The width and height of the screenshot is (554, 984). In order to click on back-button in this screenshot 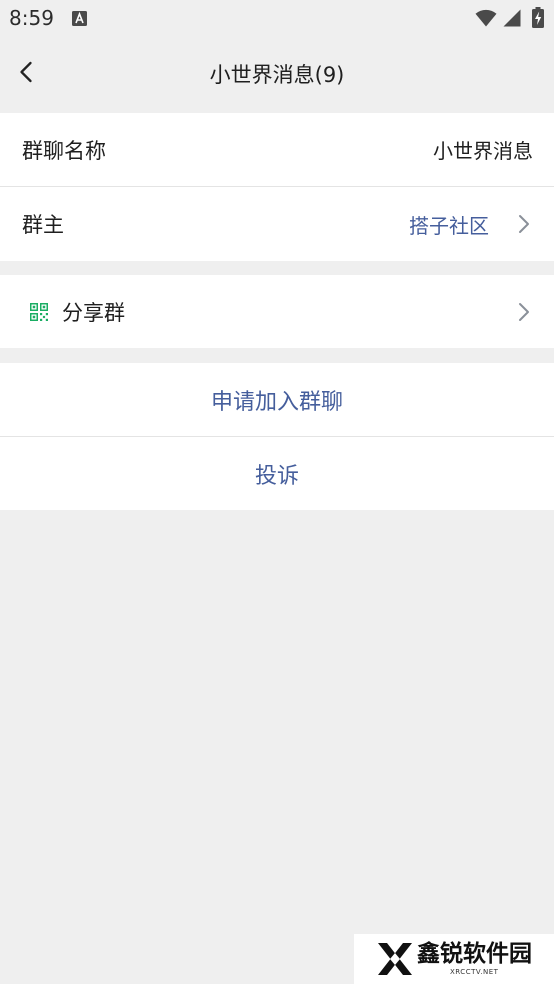, I will do `click(26, 74)`.